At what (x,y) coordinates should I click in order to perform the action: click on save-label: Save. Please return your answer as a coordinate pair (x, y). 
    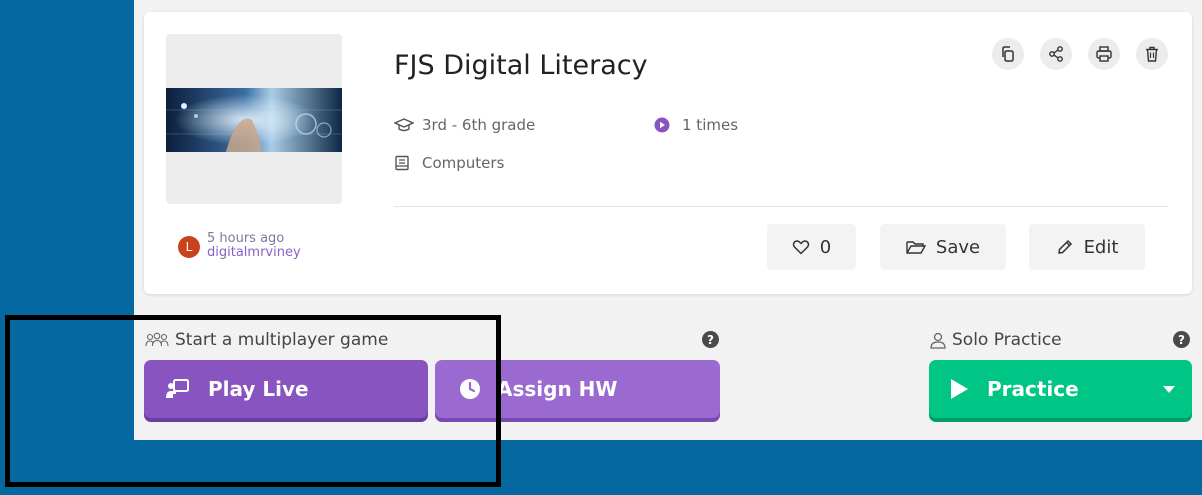
    Looking at the image, I should click on (958, 247).